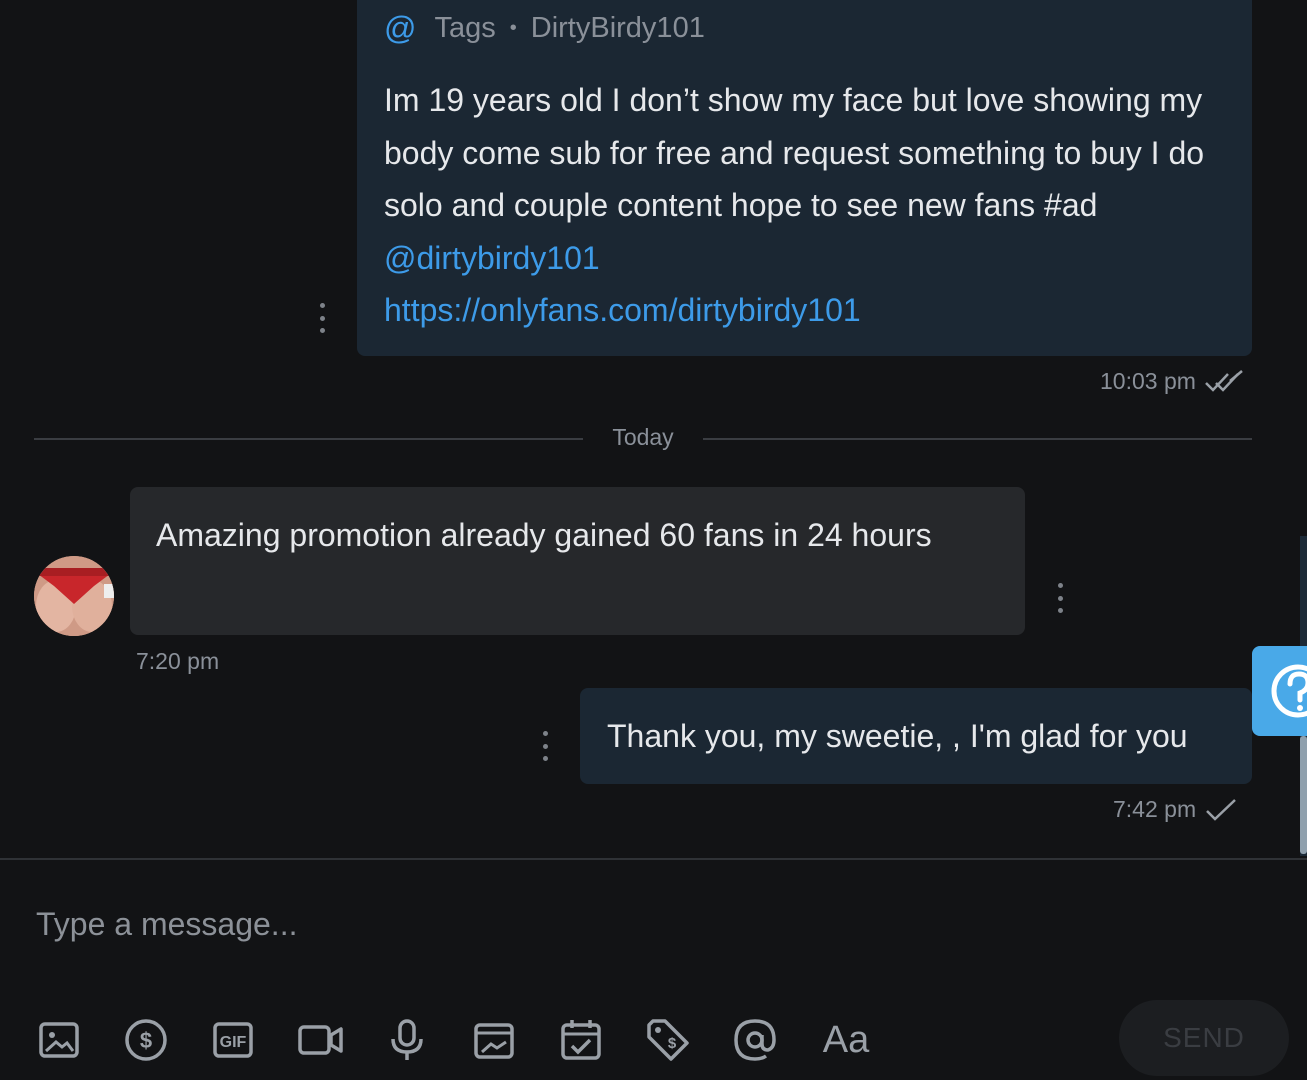 This screenshot has width=1307, height=1080. I want to click on dollar-icon: $, so click(146, 1040).